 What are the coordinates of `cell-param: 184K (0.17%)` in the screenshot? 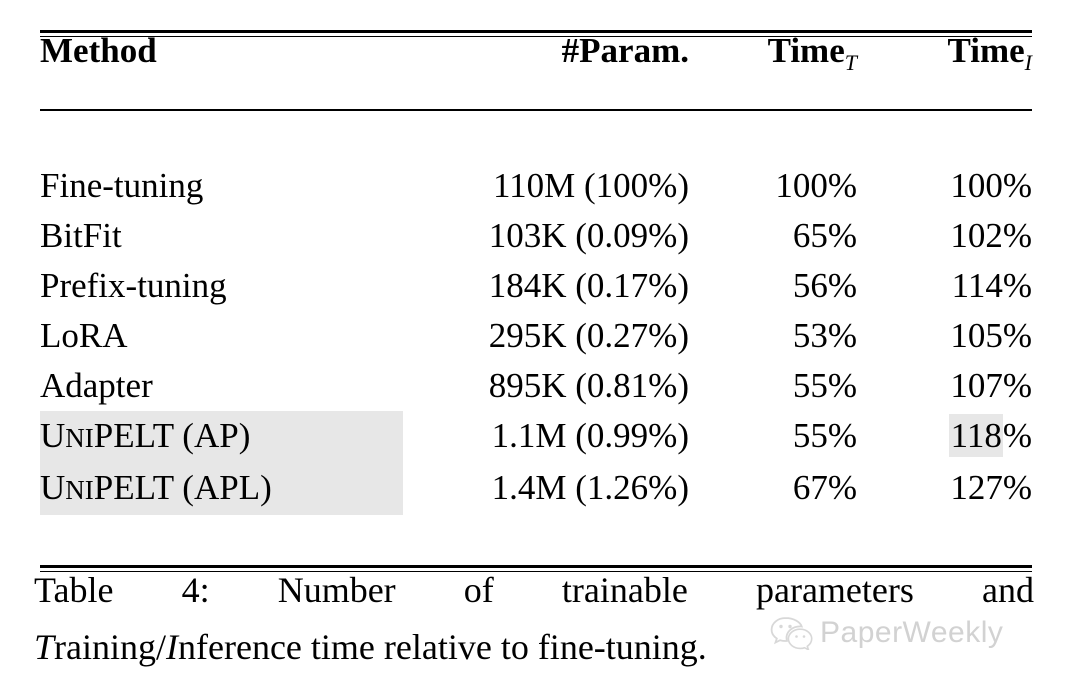 It's located at (588, 285).